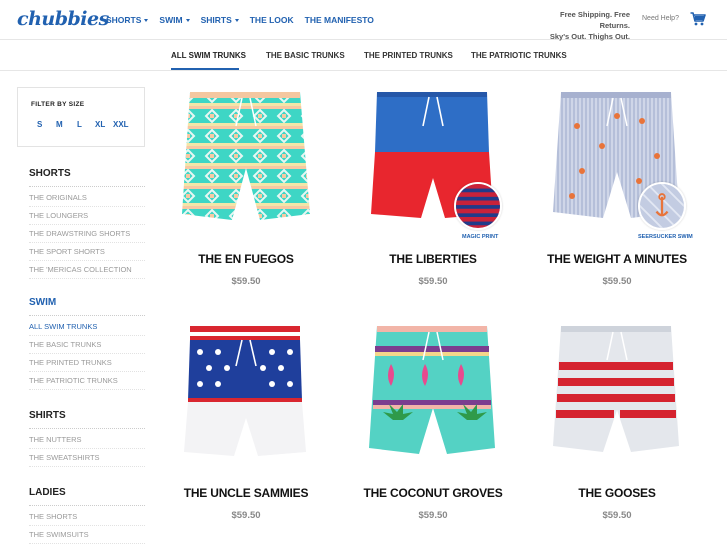 Image resolution: width=727 pixels, height=554 pixels. I want to click on filter-title: FILTER BY SIZE, so click(58, 104).